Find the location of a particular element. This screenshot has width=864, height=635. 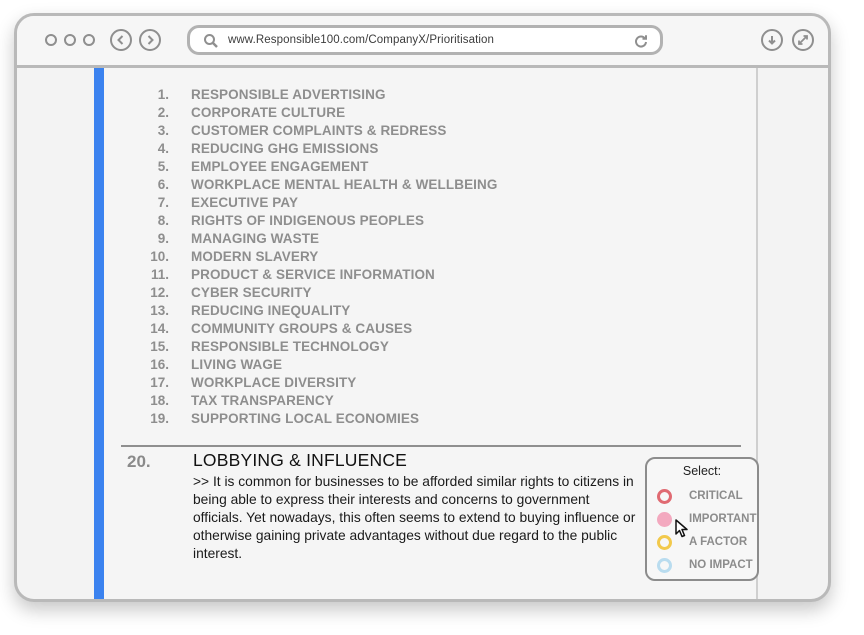

list-item-number: 16. is located at coordinates (159, 364).